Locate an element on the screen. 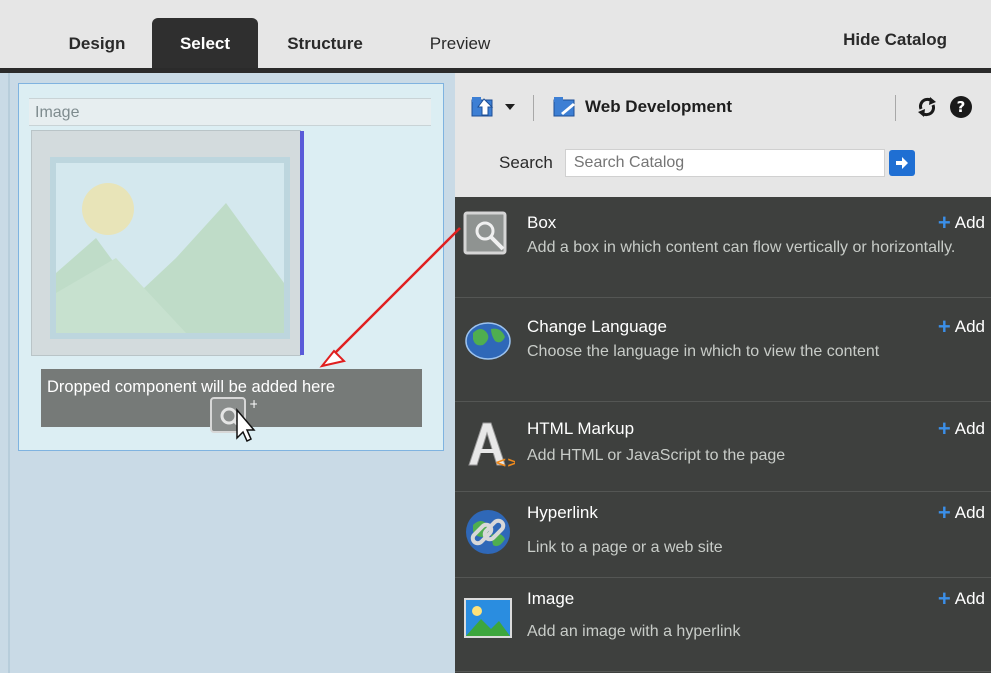 Image resolution: width=991 pixels, height=673 pixels. image-icon is located at coordinates (488, 618).